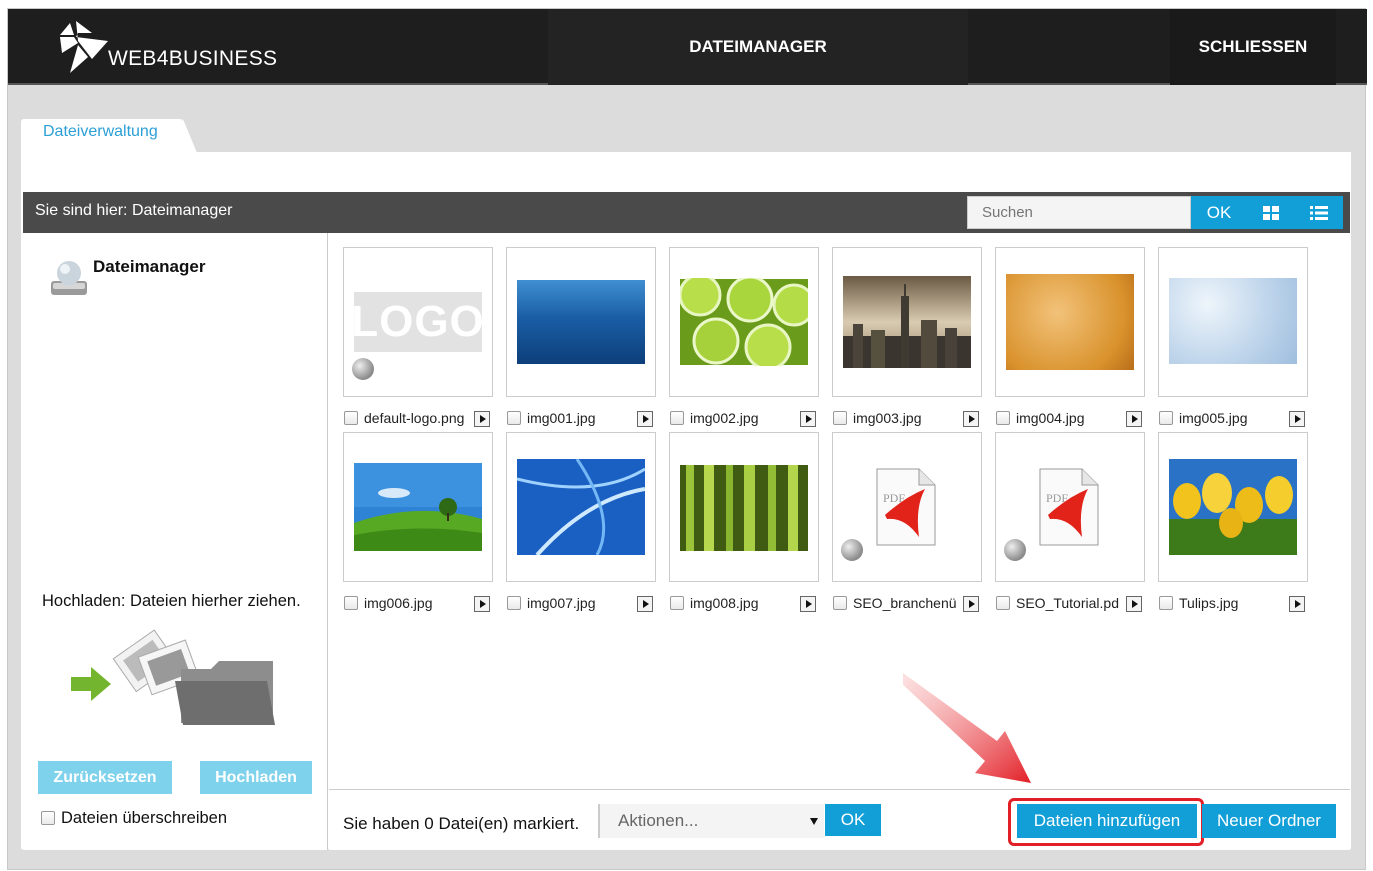  What do you see at coordinates (1269, 821) in the screenshot?
I see `new-folder-button: Neuer Ordner` at bounding box center [1269, 821].